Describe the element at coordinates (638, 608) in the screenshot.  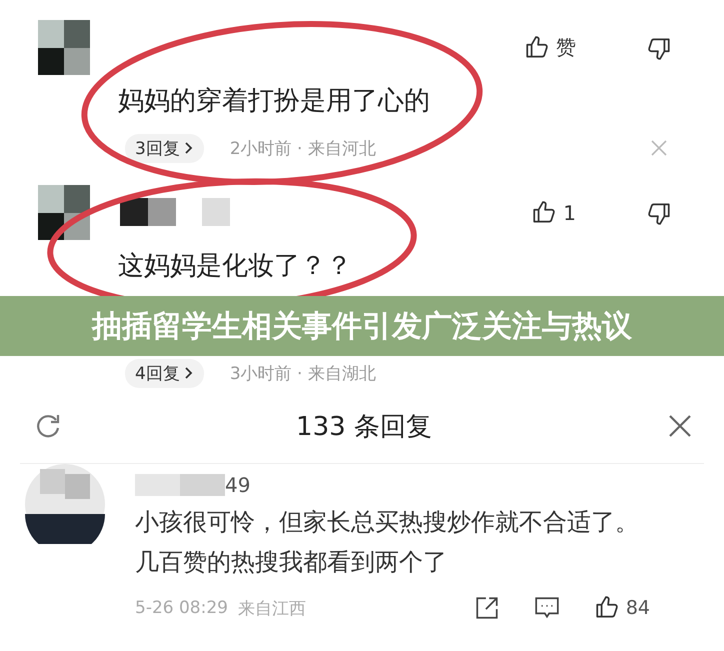
I see `like-count: 84` at that location.